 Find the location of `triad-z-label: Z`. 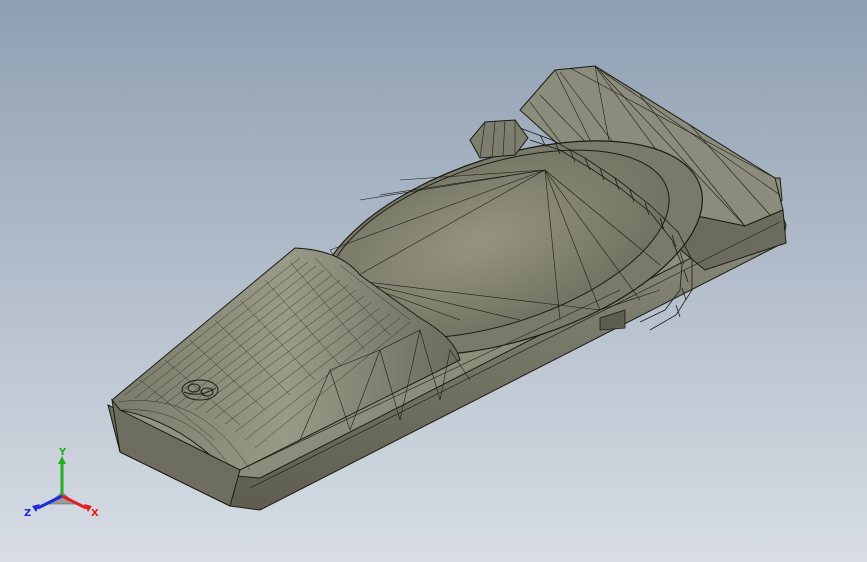

triad-z-label: Z is located at coordinates (27, 513).